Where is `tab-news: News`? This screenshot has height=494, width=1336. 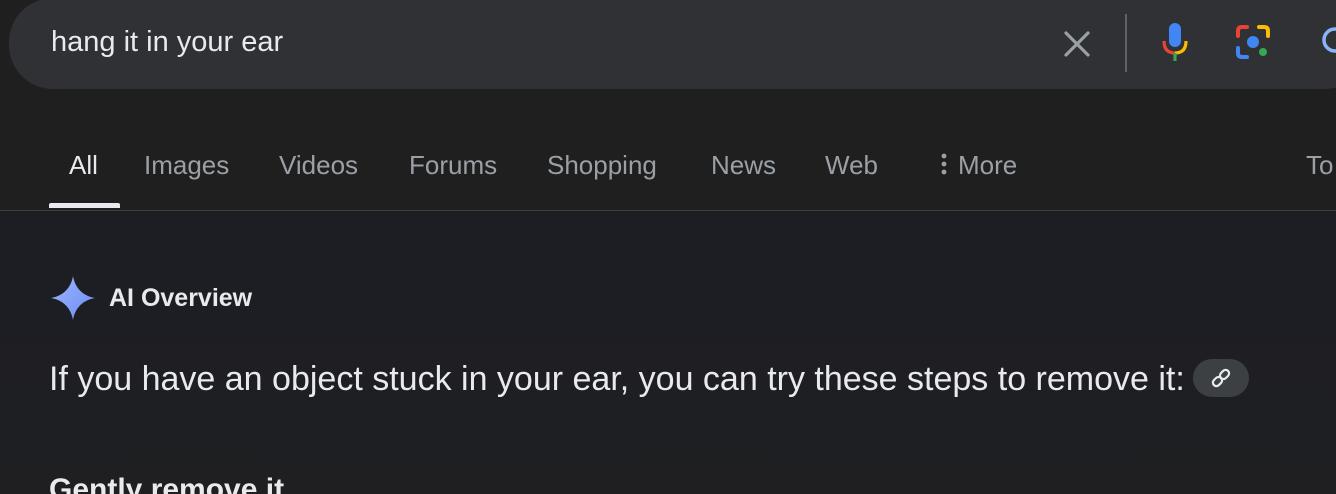 tab-news: News is located at coordinates (743, 165).